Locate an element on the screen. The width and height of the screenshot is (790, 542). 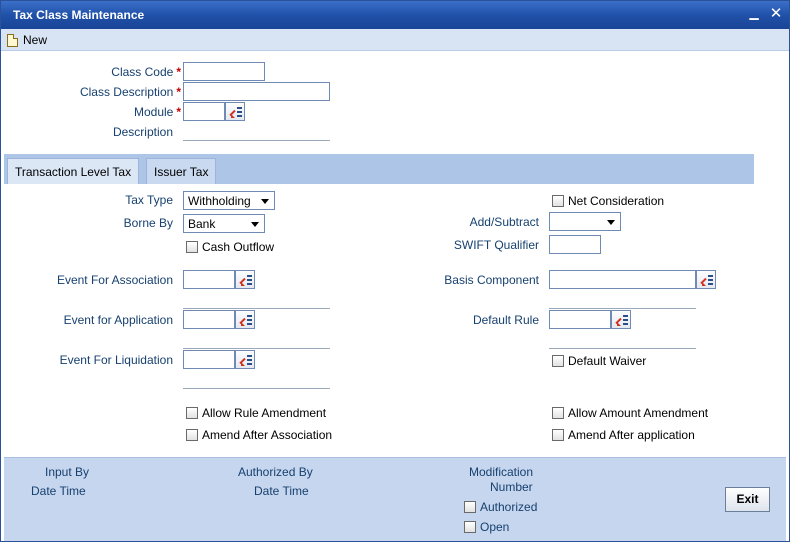
default-rule-desc-line is located at coordinates (622, 348).